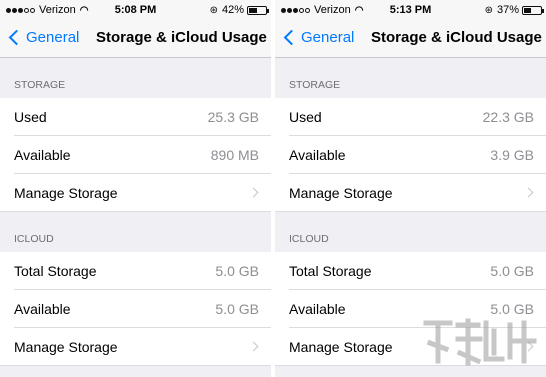  I want to click on row-available: Available 3.9 GB, so click(410, 155).